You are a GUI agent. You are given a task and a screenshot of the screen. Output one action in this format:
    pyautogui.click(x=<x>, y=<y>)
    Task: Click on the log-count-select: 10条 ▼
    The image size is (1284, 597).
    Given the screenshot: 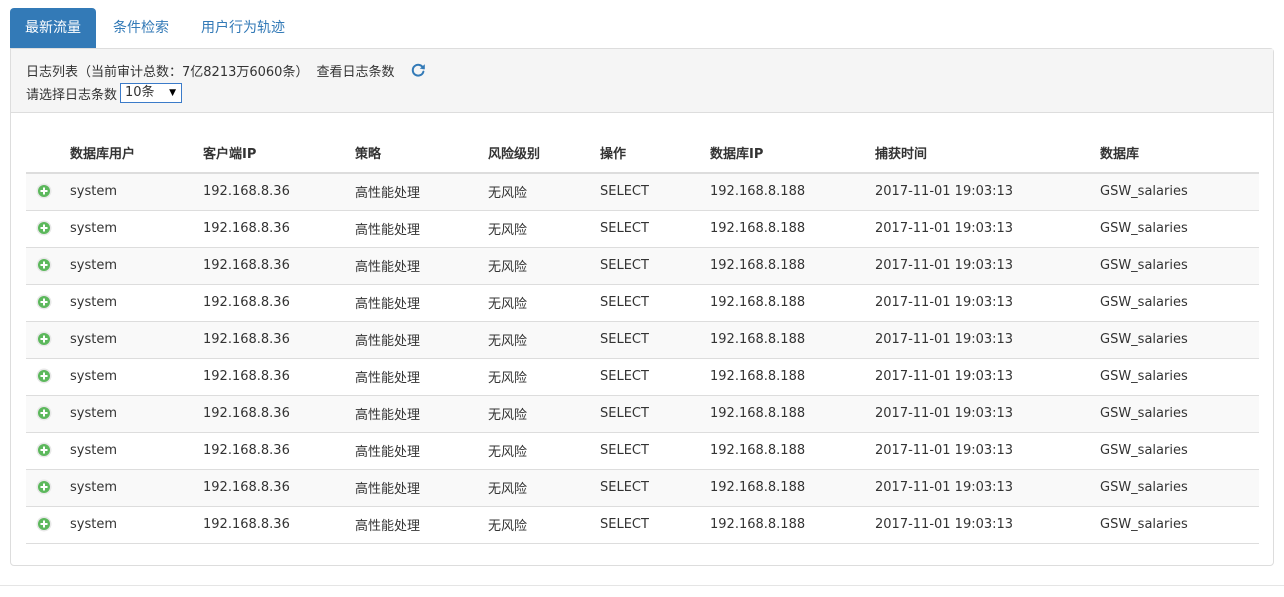 What is the action you would take?
    pyautogui.click(x=151, y=93)
    